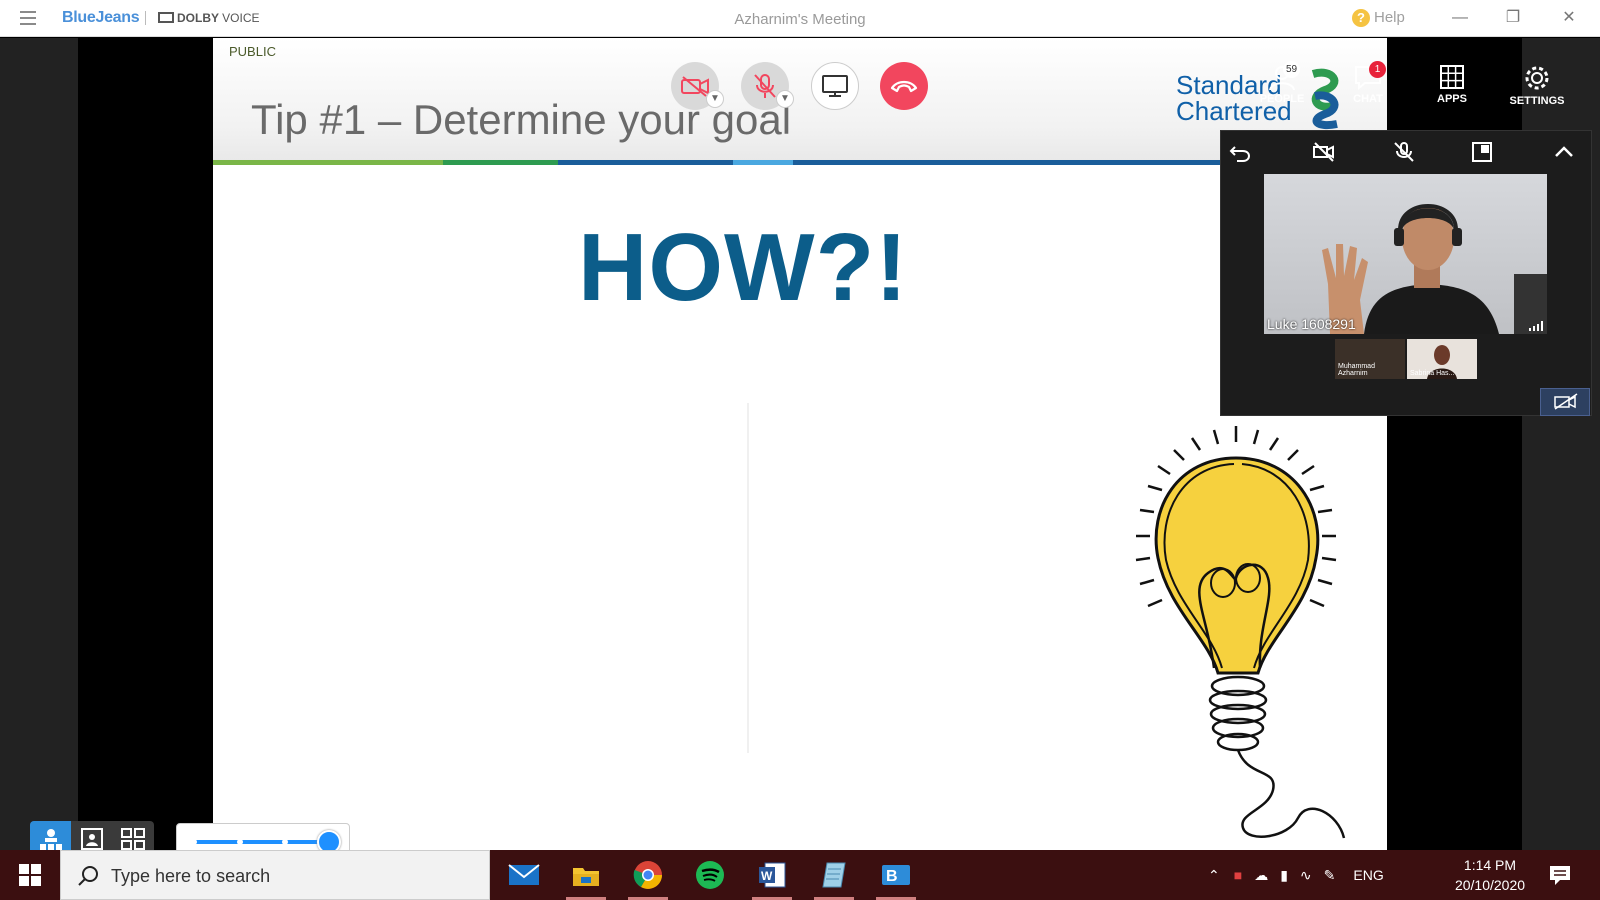  What do you see at coordinates (1311, 324) in the screenshot?
I see `participant-name: Luke 1608291` at bounding box center [1311, 324].